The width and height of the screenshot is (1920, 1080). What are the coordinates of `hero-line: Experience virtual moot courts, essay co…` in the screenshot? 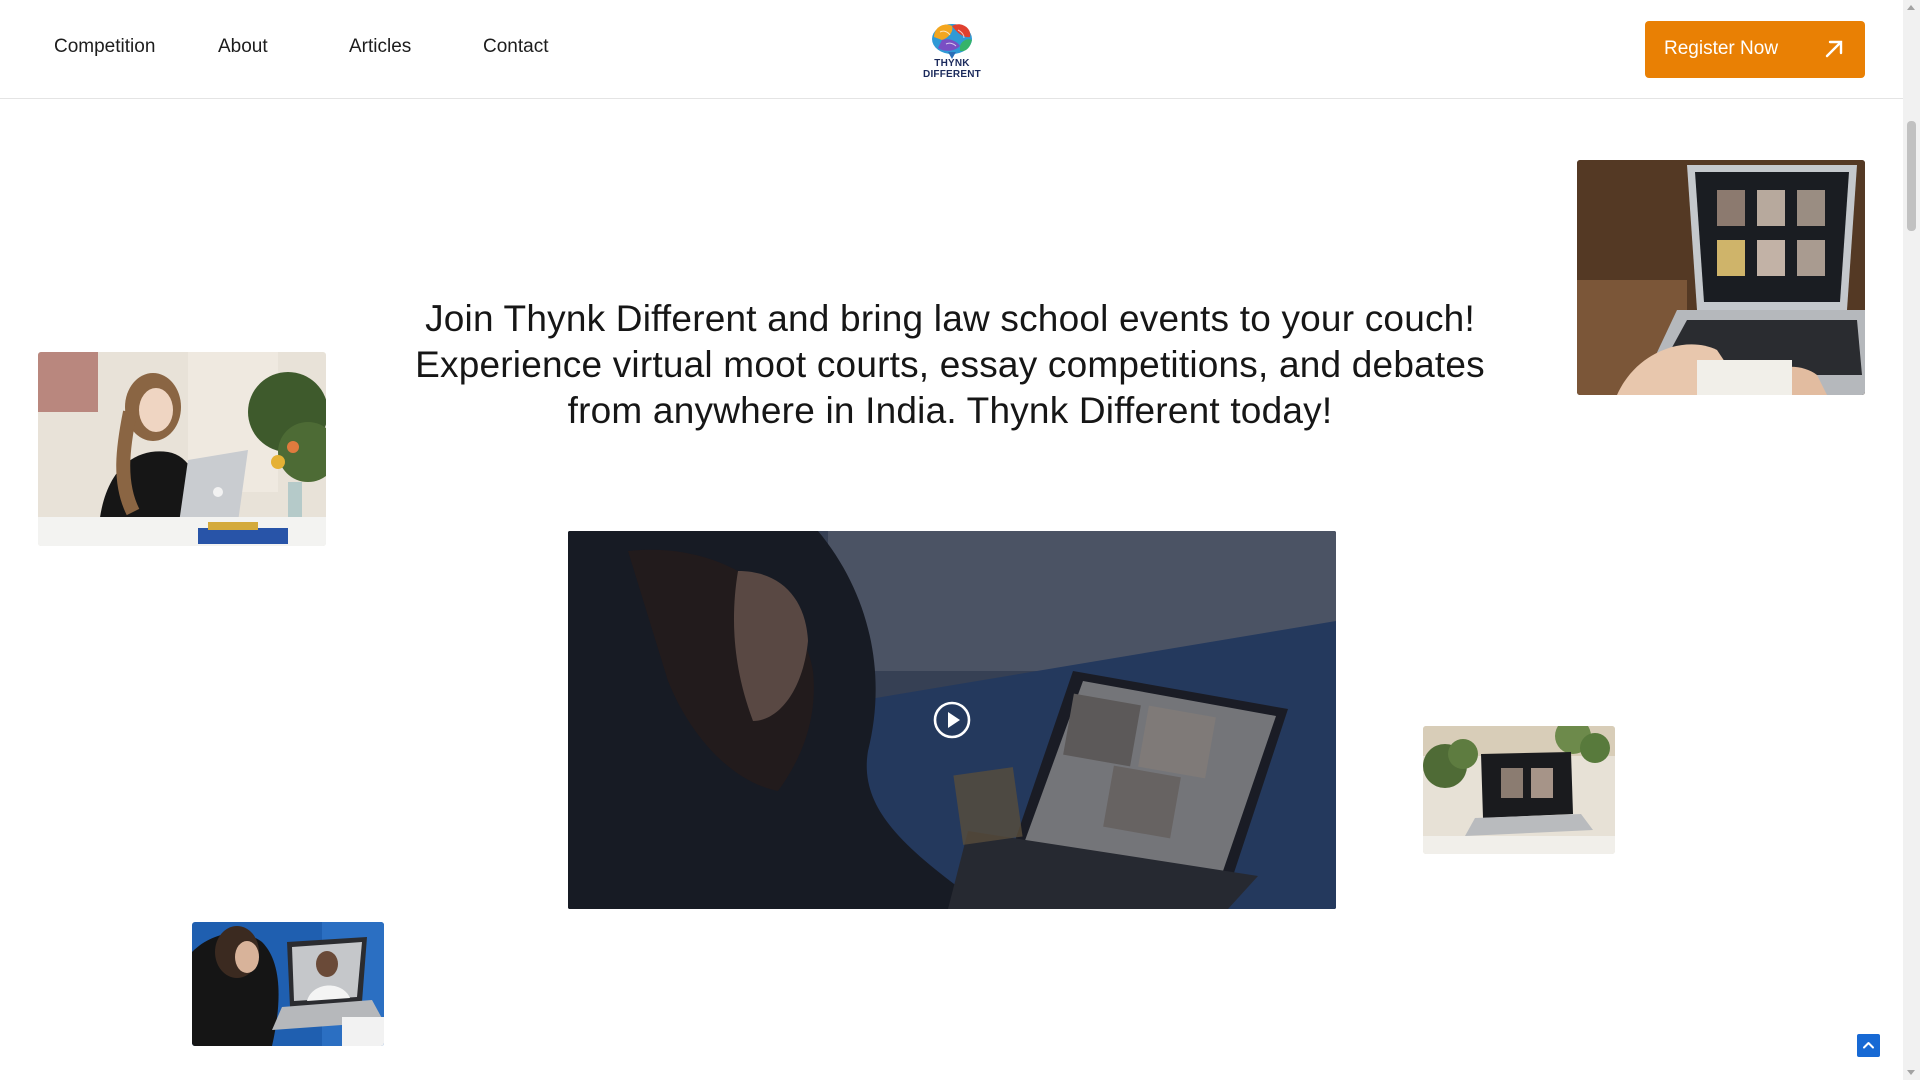 It's located at (950, 364).